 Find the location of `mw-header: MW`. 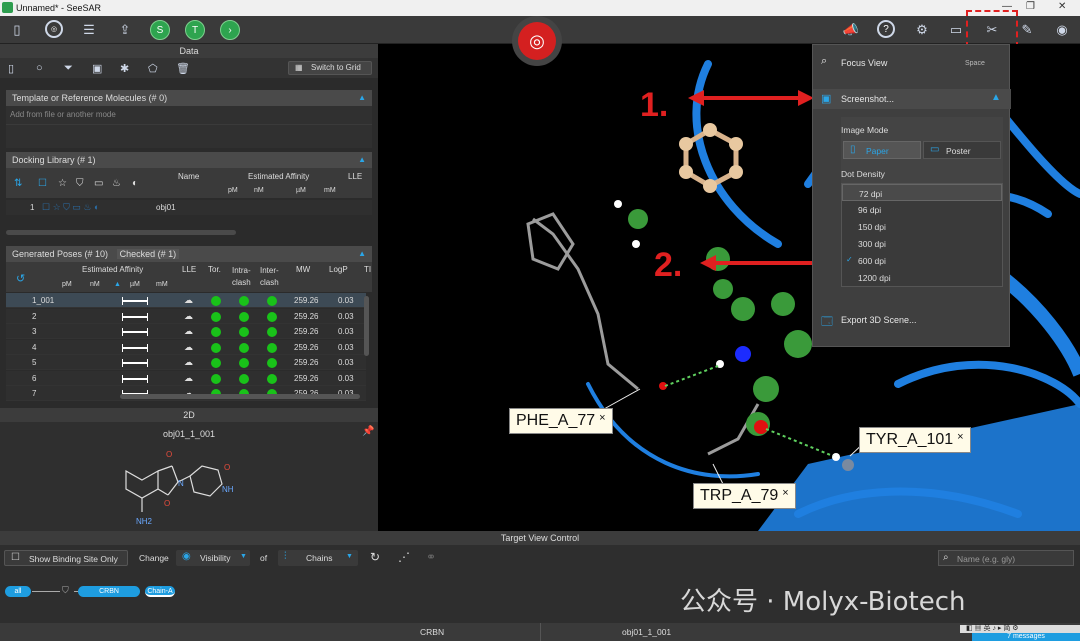

mw-header: MW is located at coordinates (303, 269).